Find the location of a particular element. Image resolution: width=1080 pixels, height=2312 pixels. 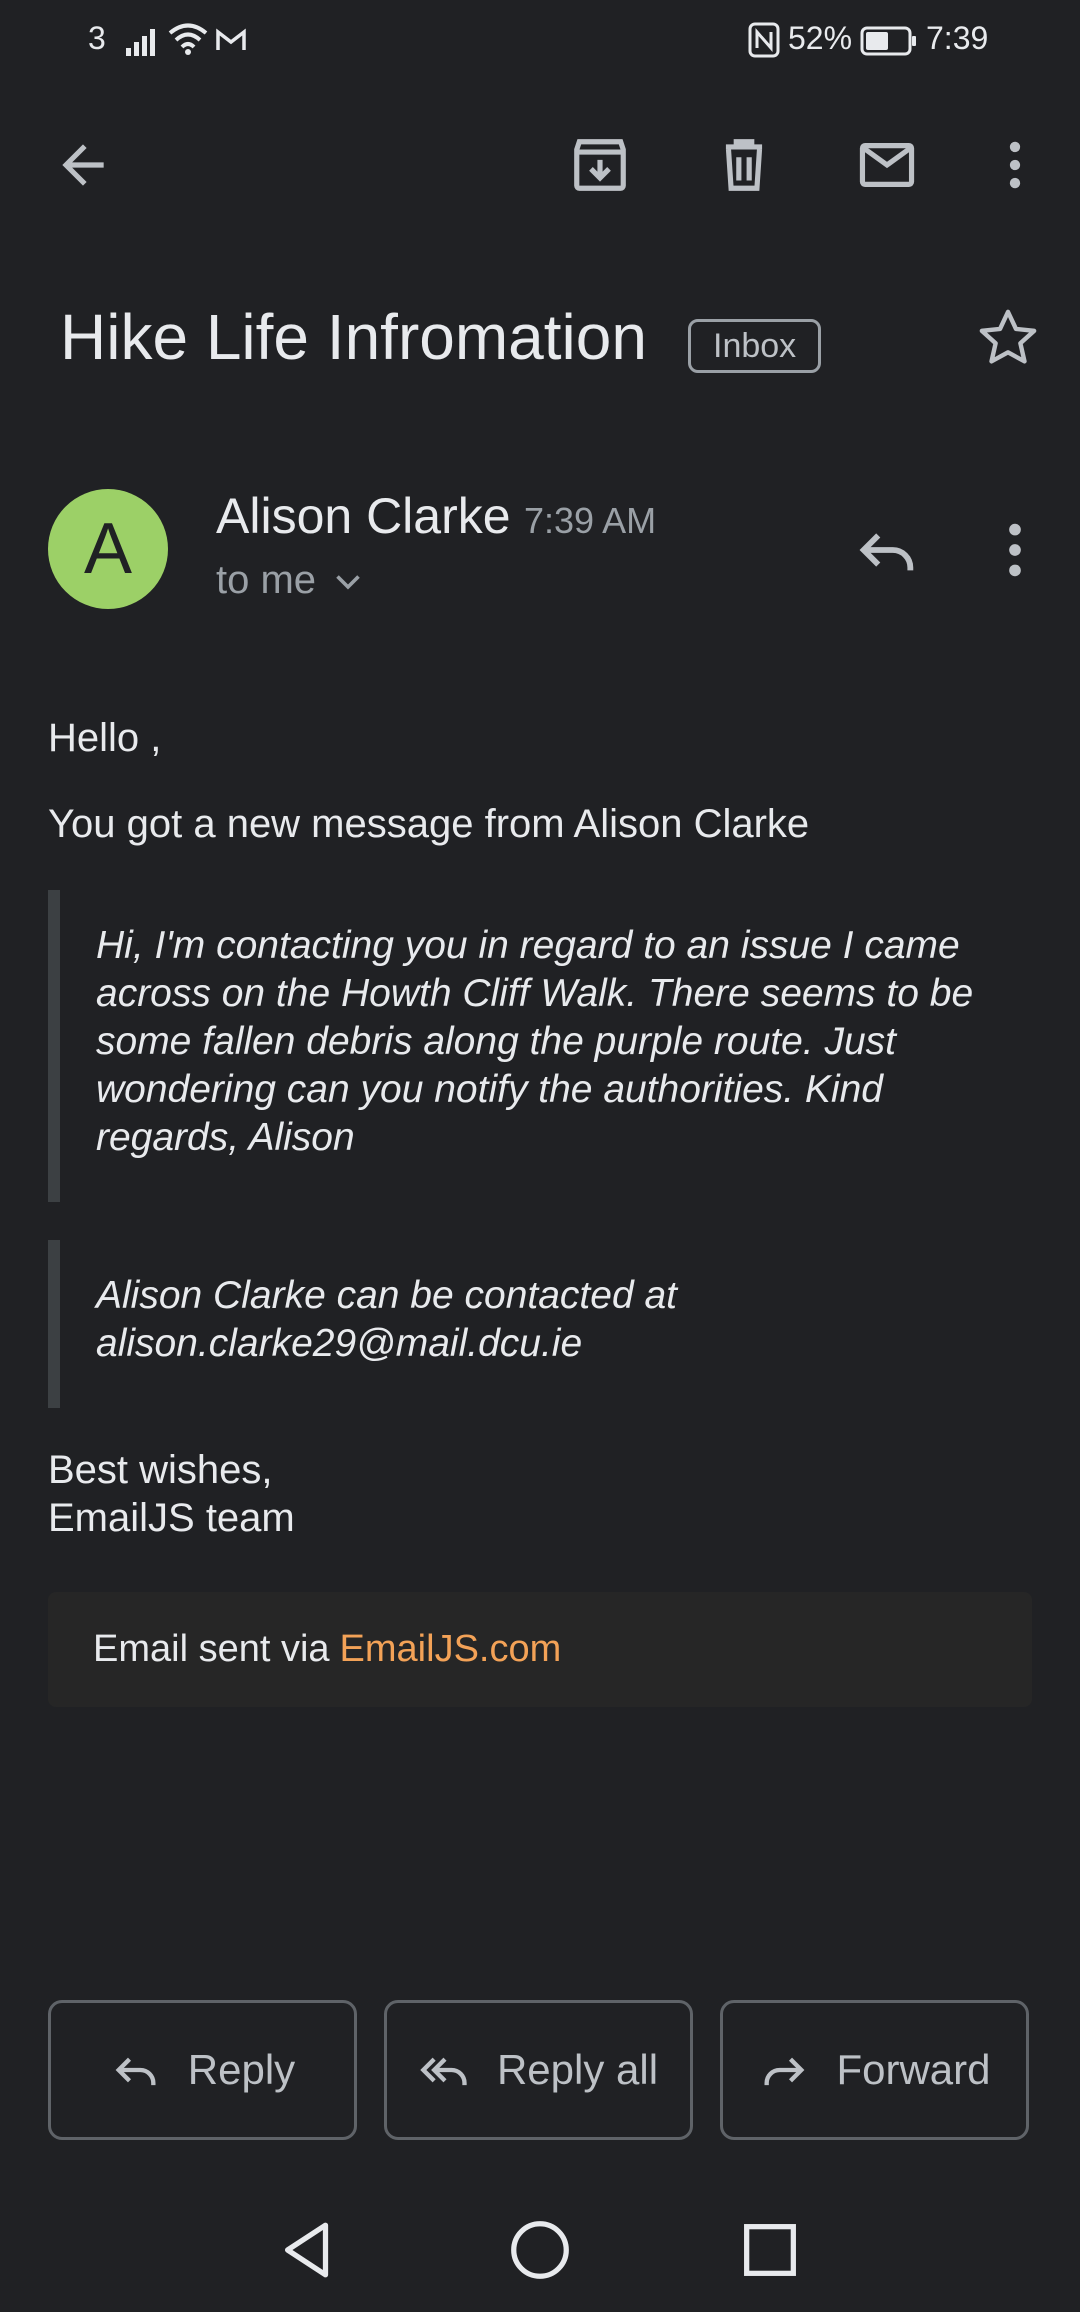

quick-reply-button is located at coordinates (887, 550).